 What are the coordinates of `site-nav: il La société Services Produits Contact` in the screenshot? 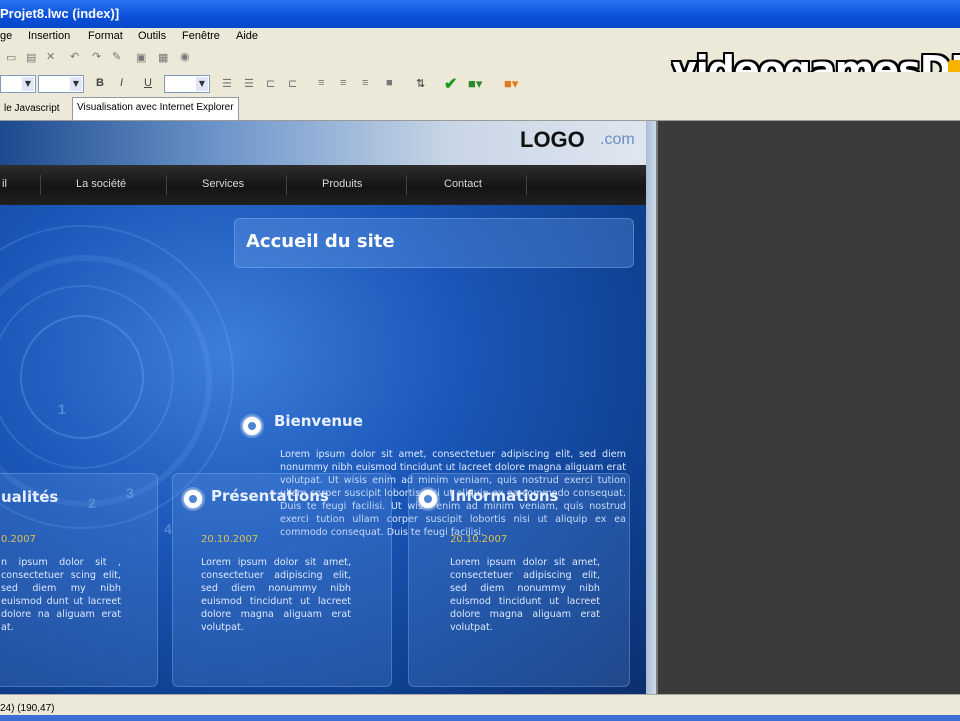 It's located at (323, 185).